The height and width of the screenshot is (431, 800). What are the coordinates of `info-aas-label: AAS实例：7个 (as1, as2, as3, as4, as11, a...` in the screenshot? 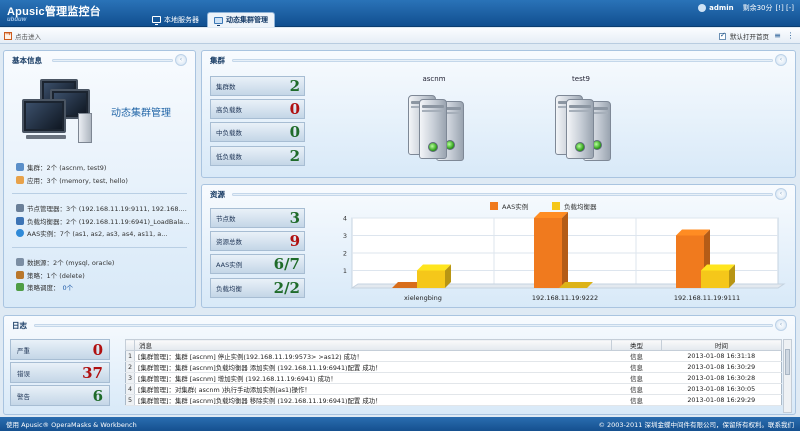 It's located at (97, 234).